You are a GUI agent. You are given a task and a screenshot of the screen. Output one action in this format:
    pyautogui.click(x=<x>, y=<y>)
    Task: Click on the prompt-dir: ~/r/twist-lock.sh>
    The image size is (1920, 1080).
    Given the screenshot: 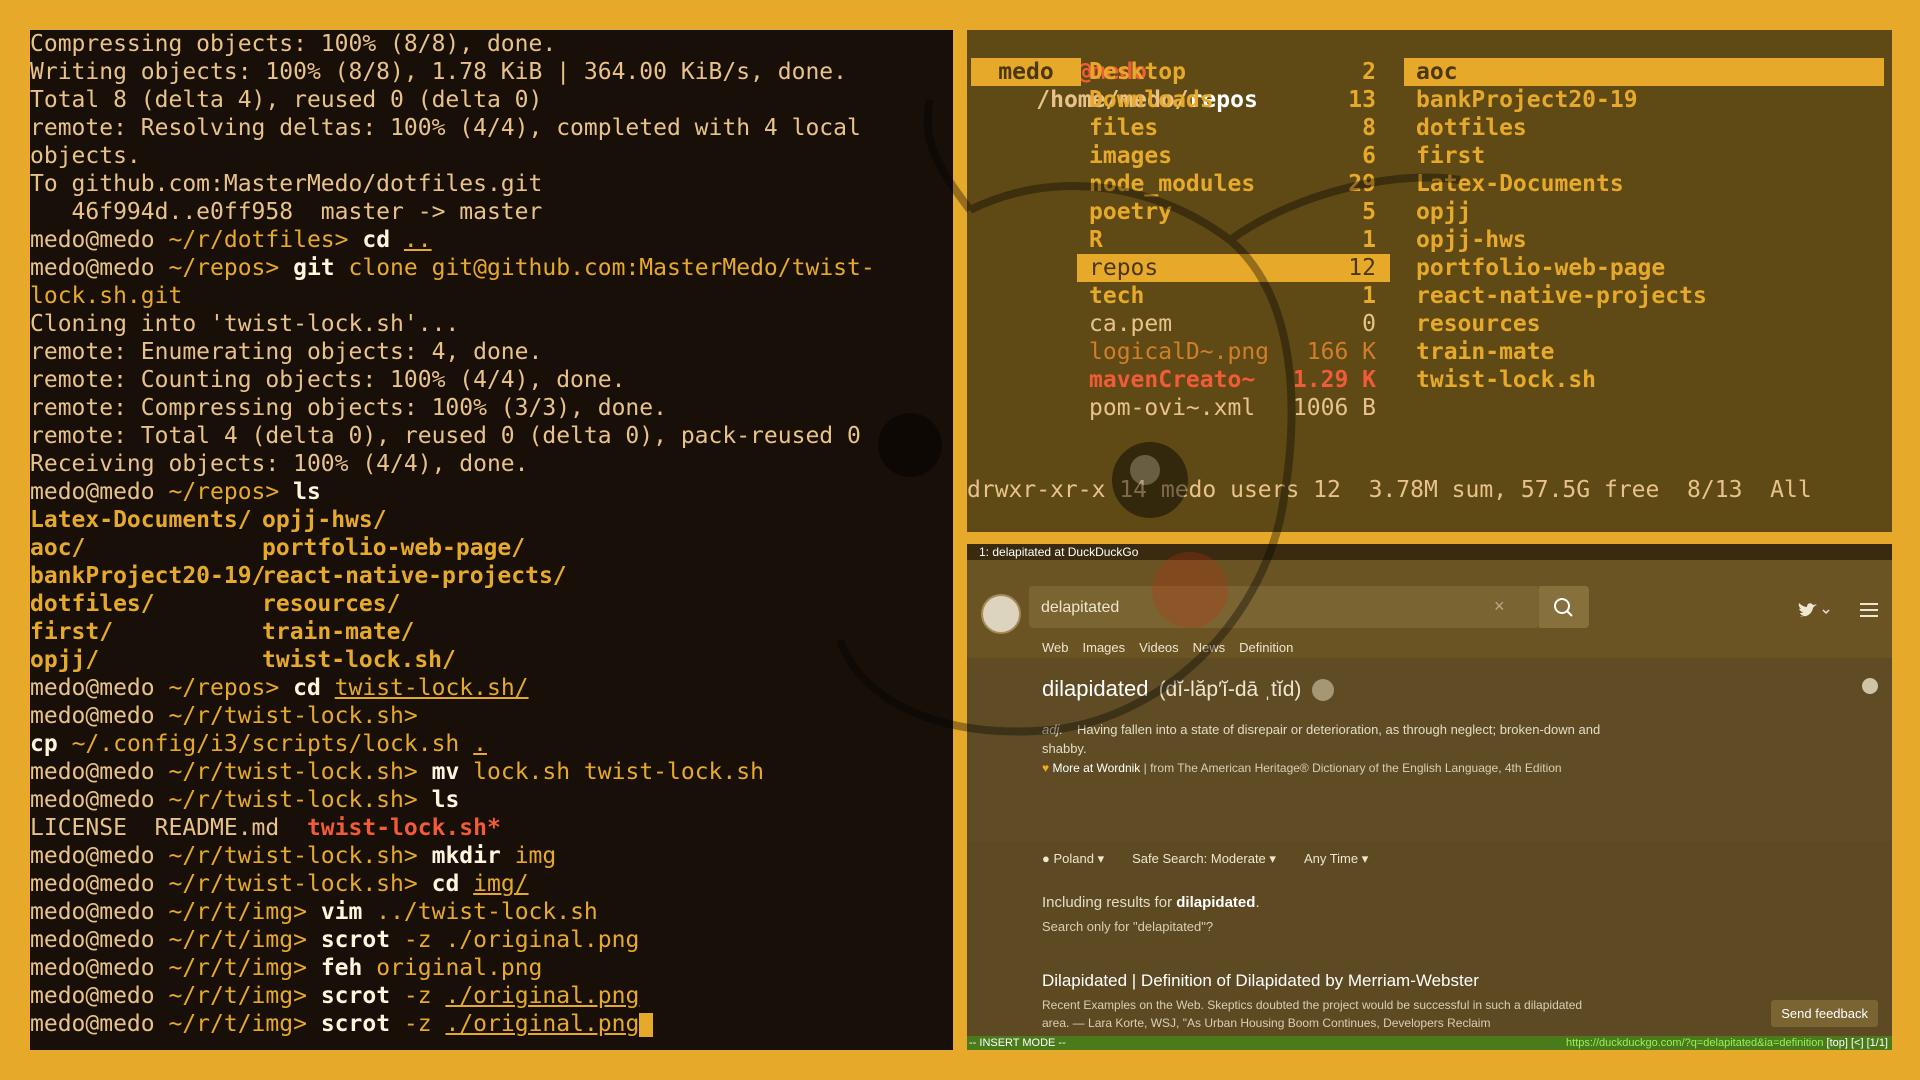 What is the action you would take?
    pyautogui.click(x=286, y=772)
    